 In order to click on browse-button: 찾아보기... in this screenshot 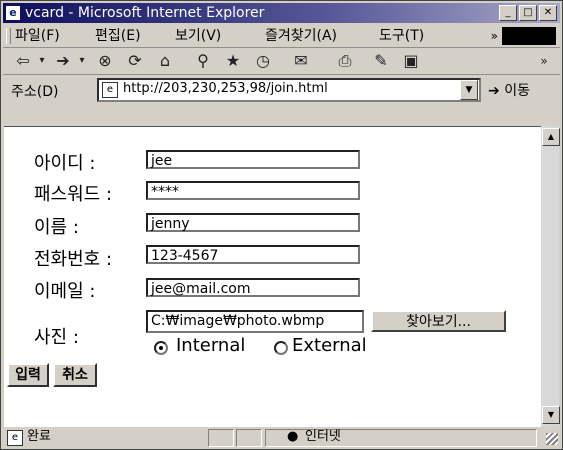, I will do `click(438, 321)`.